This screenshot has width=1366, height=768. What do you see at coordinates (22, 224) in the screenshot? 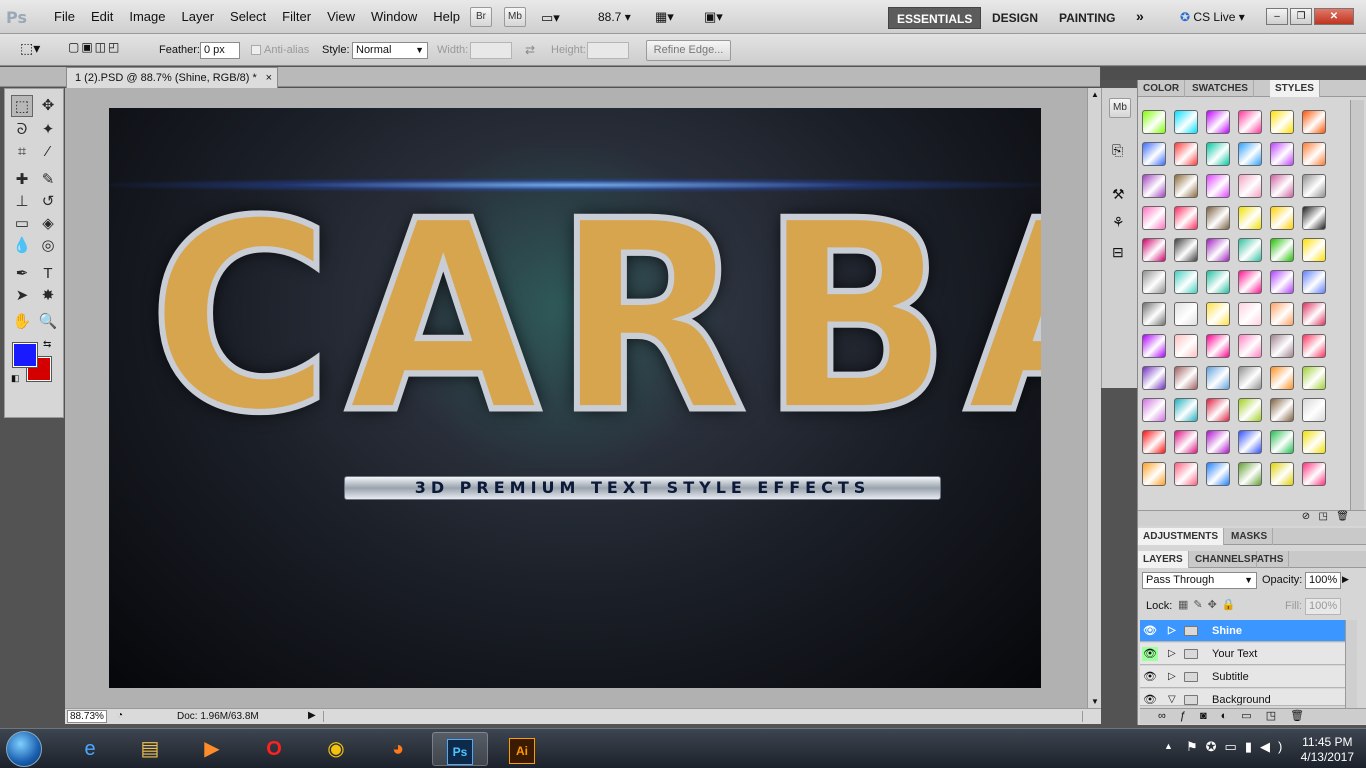
I see `eraser-tool: ▭` at bounding box center [22, 224].